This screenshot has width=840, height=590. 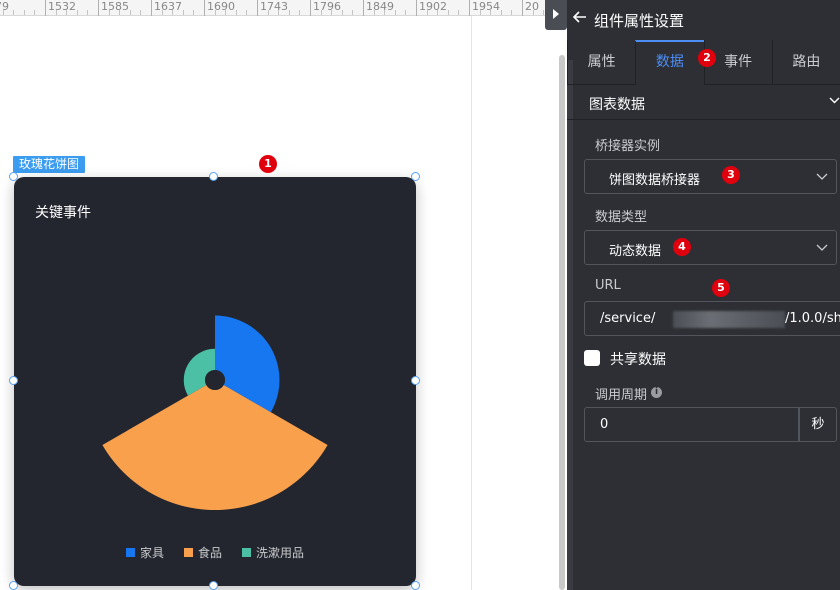 What do you see at coordinates (13, 176) in the screenshot?
I see `resize-handle-top-left` at bounding box center [13, 176].